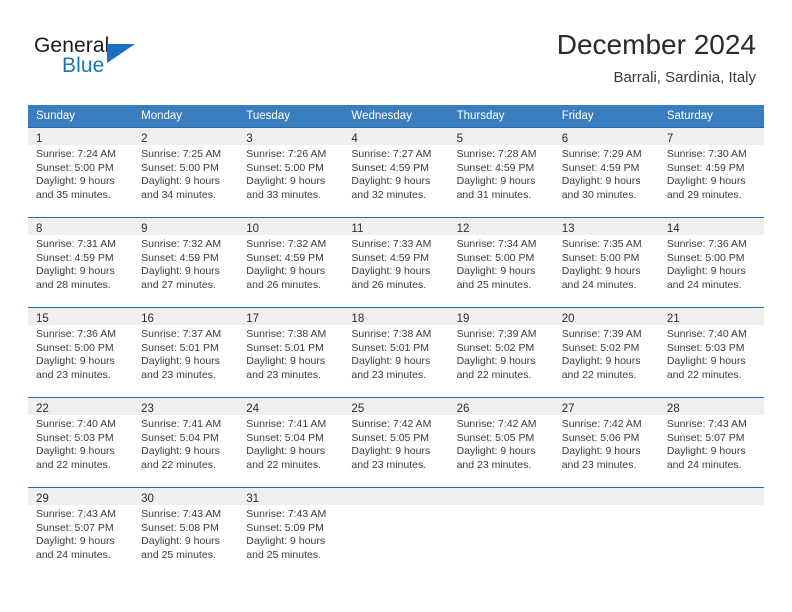 The image size is (792, 612). I want to click on day-number: 15, so click(42, 319).